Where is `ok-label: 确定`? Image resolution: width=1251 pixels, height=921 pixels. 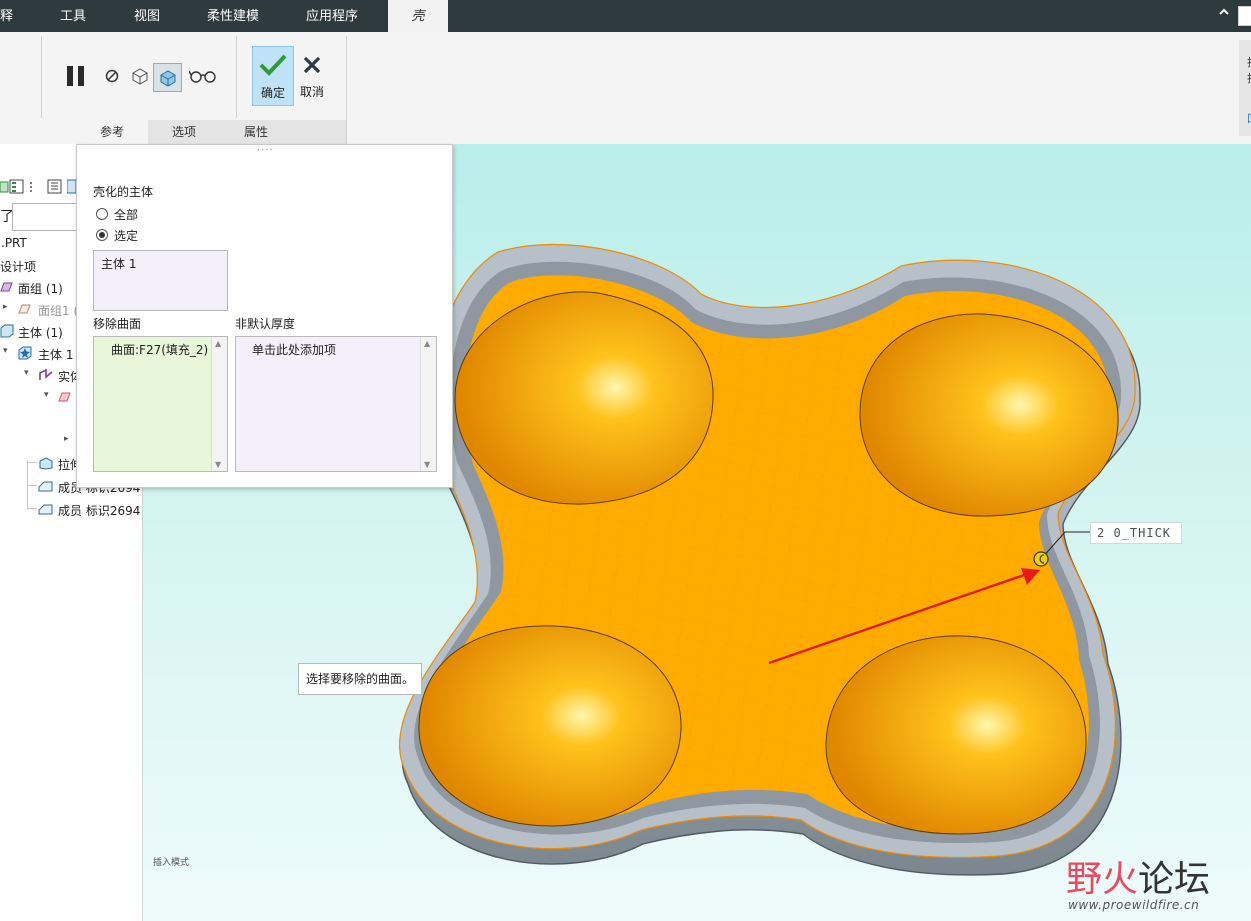
ok-label: 确定 is located at coordinates (272, 93).